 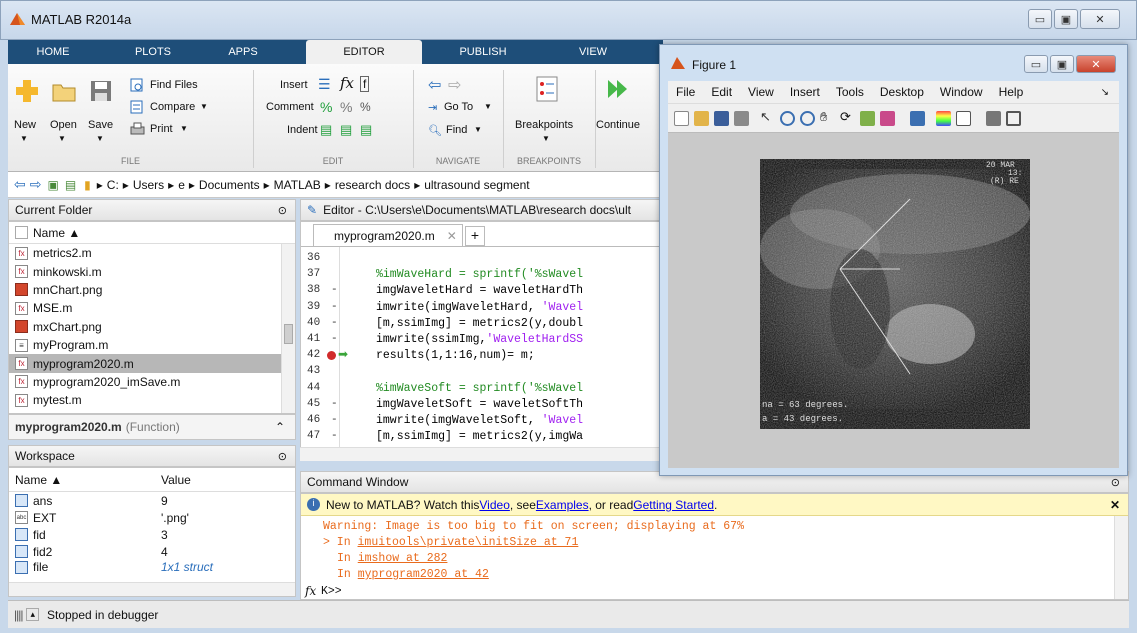 What do you see at coordinates (476, 185) in the screenshot?
I see `path-segment: ultrasound segment` at bounding box center [476, 185].